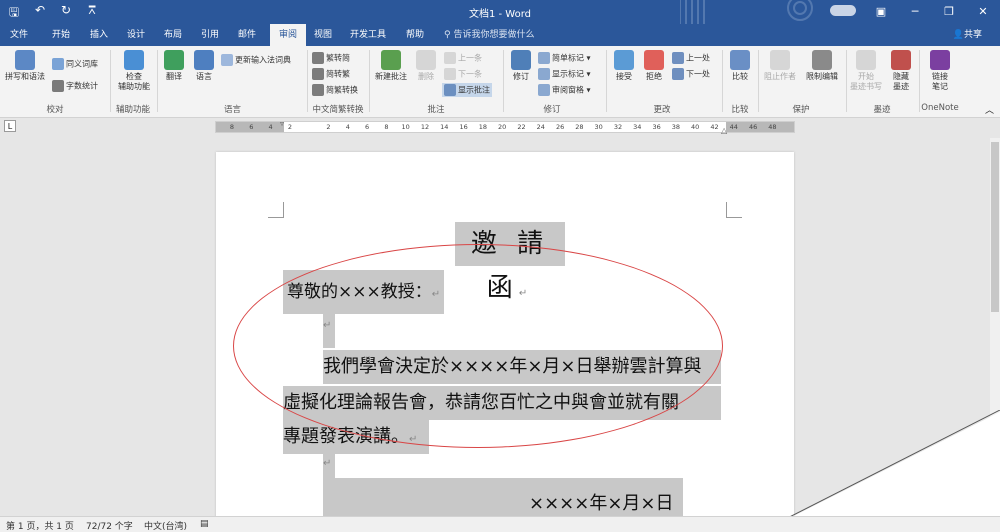 This screenshot has height=532, width=1000. I want to click on translate-button: 翻译, so click(174, 66).